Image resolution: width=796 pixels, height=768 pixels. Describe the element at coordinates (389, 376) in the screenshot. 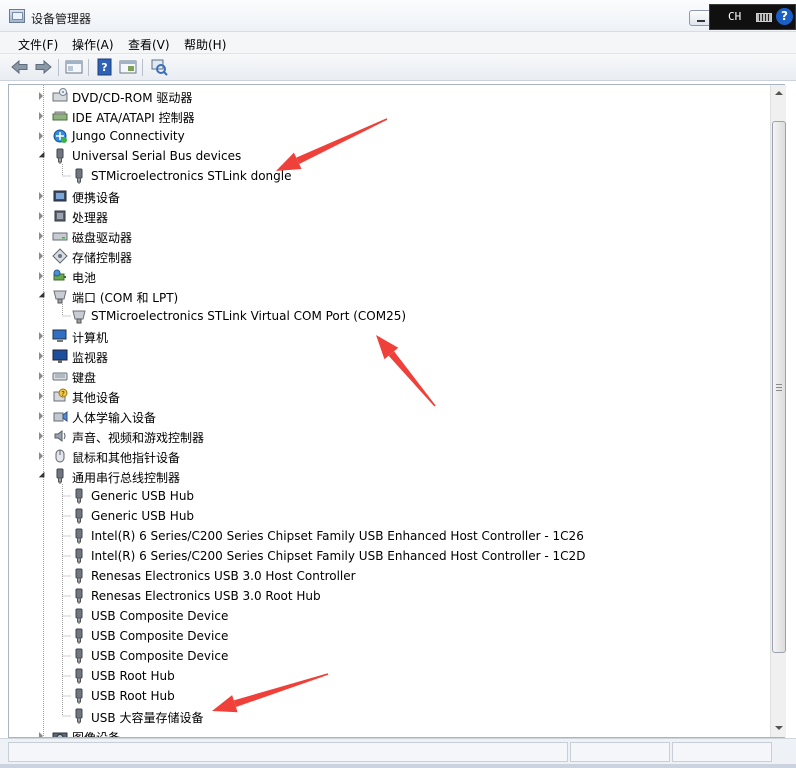

I see `tree-category-row: 键盘` at that location.